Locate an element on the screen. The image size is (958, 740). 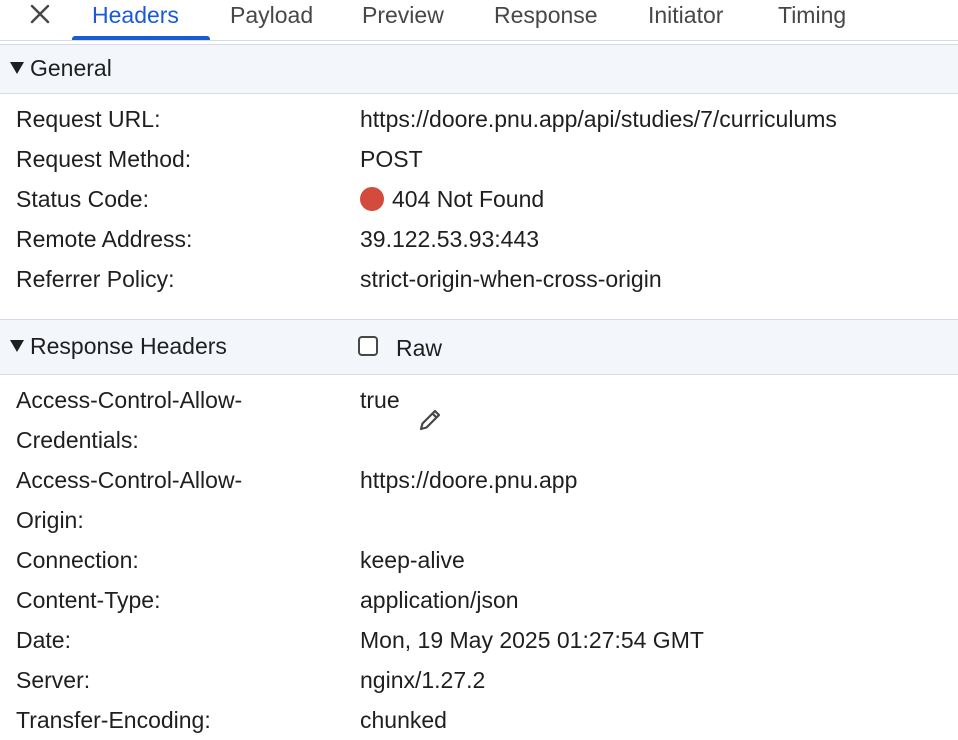
tab-initiator: Initiator is located at coordinates (685, 20).